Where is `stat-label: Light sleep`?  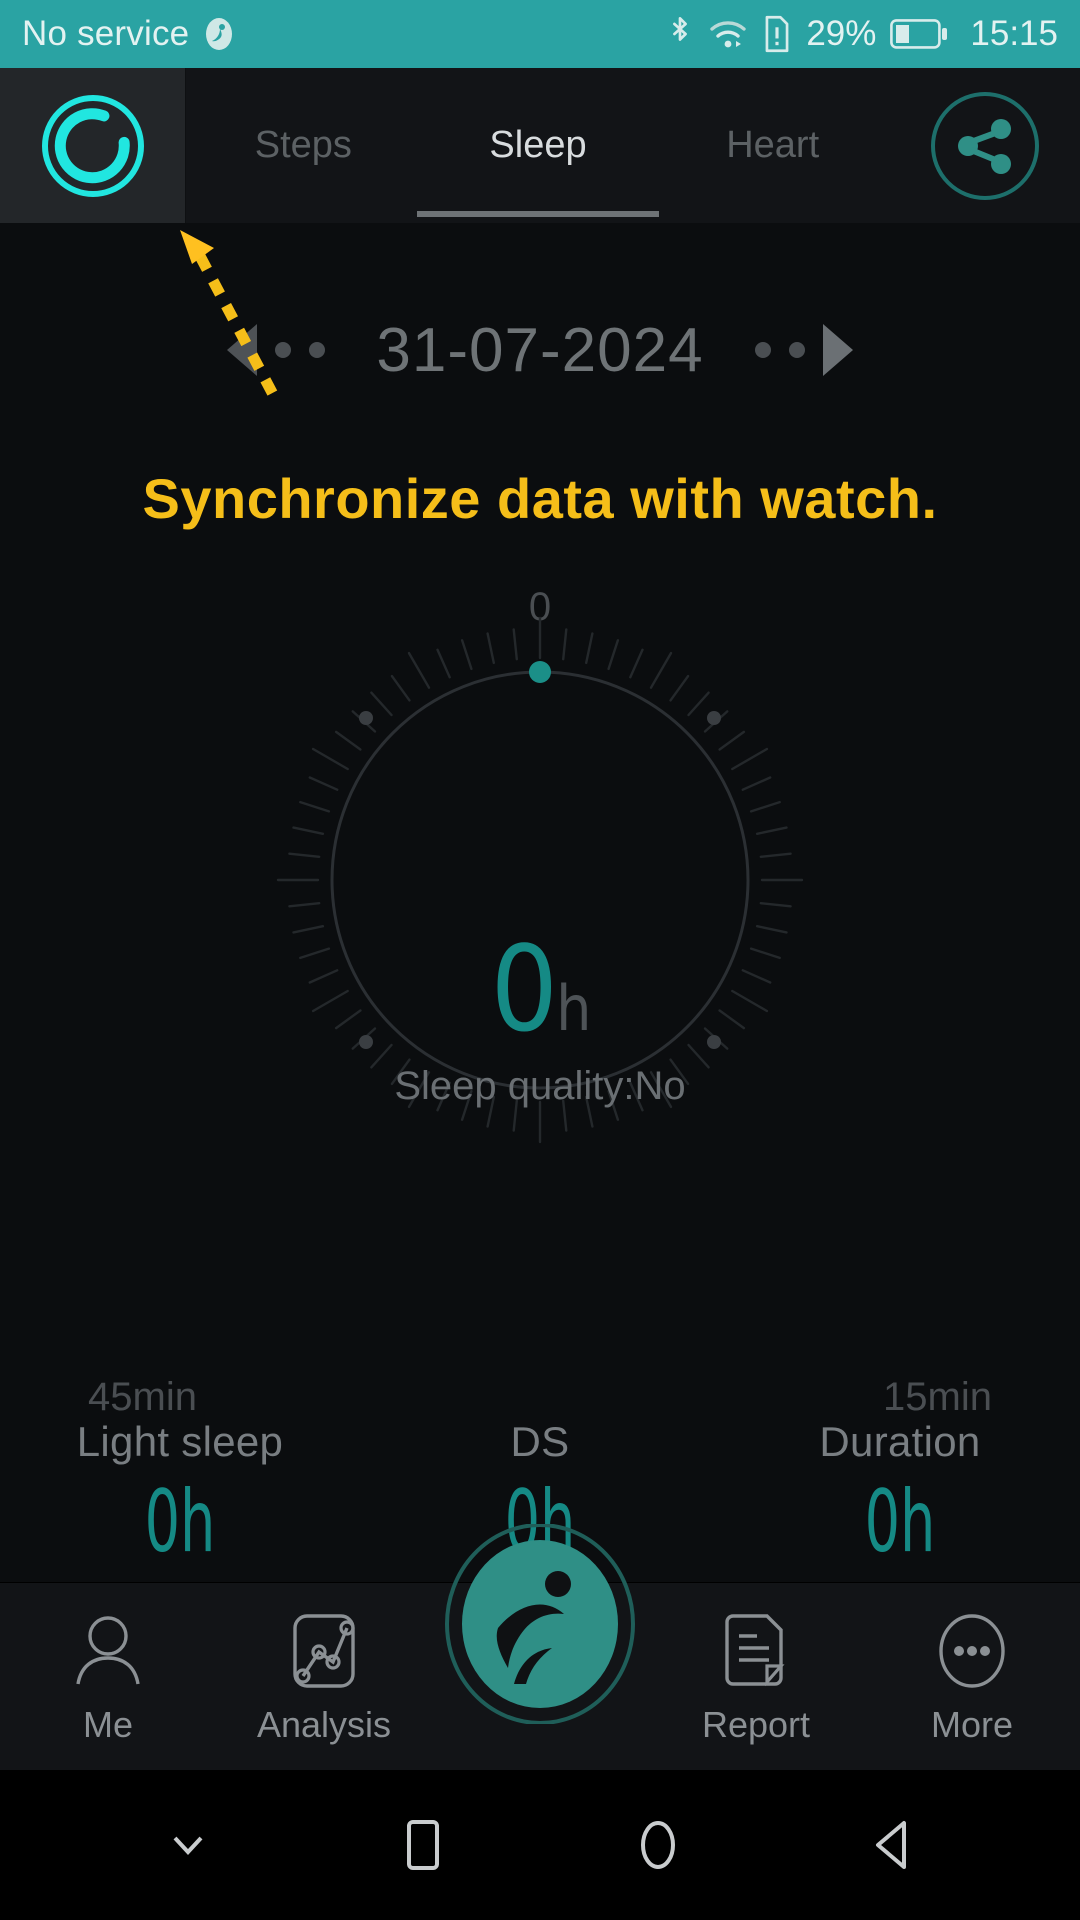 stat-label: Light sleep is located at coordinates (180, 1441).